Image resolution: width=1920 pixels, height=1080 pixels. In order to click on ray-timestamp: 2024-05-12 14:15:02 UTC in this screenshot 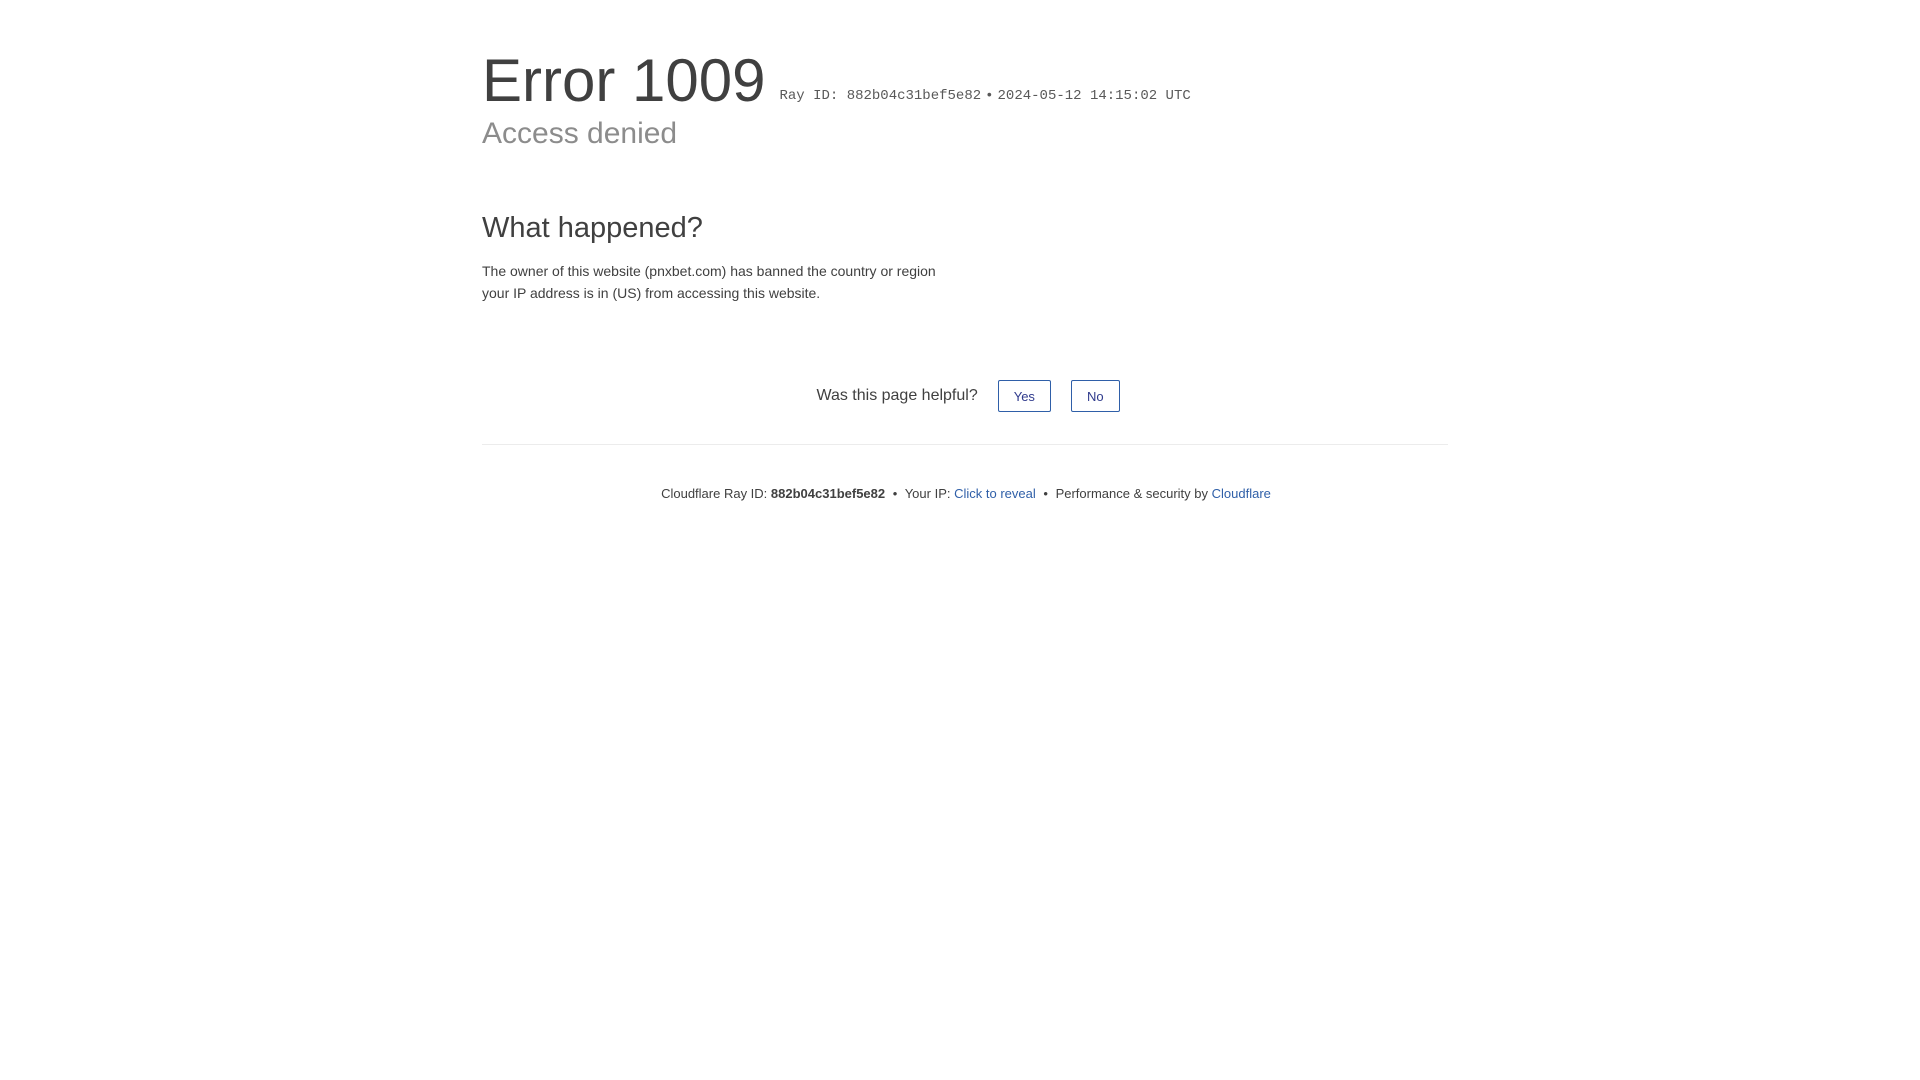, I will do `click(1094, 96)`.